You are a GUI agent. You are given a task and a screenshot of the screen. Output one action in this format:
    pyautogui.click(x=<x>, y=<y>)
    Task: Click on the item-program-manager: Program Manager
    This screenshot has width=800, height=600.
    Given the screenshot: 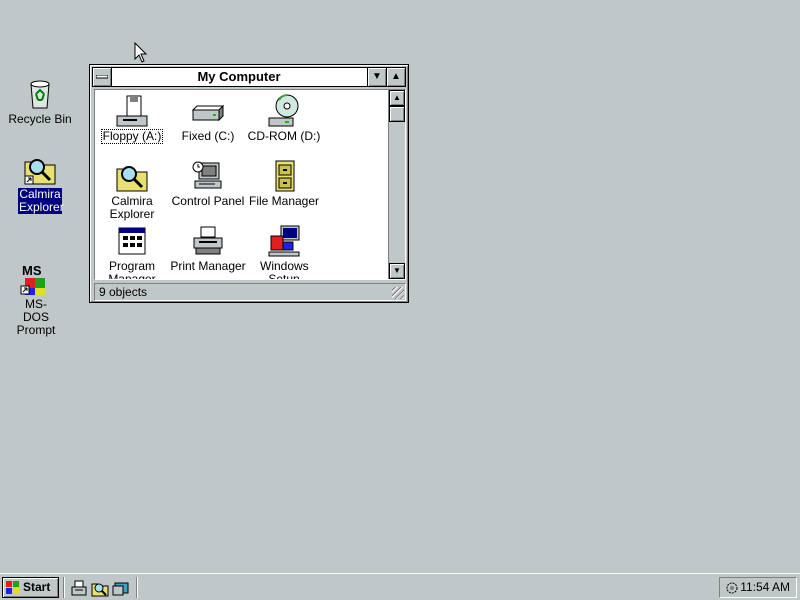 What is the action you would take?
    pyautogui.click(x=133, y=251)
    